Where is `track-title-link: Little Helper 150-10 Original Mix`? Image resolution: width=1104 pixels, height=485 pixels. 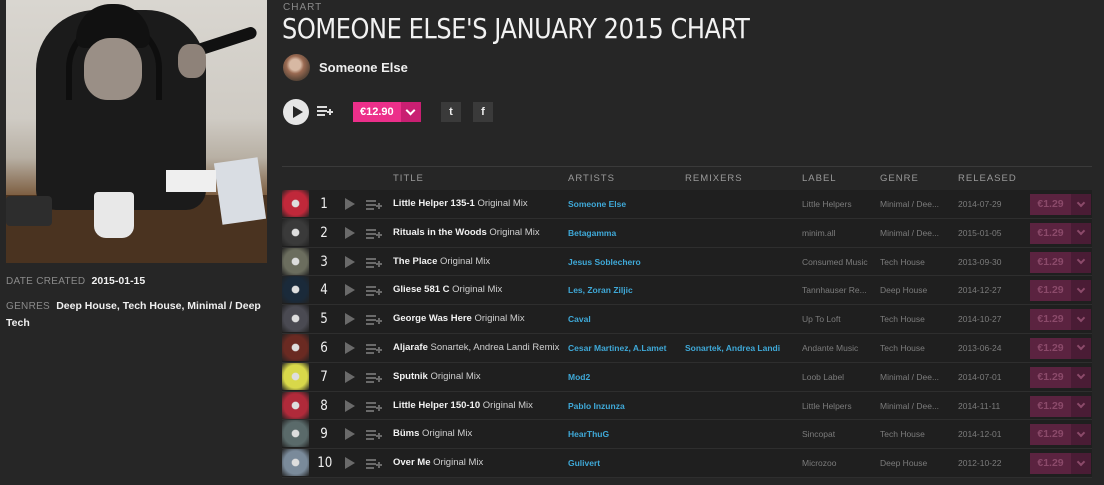
track-title-link: Little Helper 150-10 Original Mix is located at coordinates (463, 405).